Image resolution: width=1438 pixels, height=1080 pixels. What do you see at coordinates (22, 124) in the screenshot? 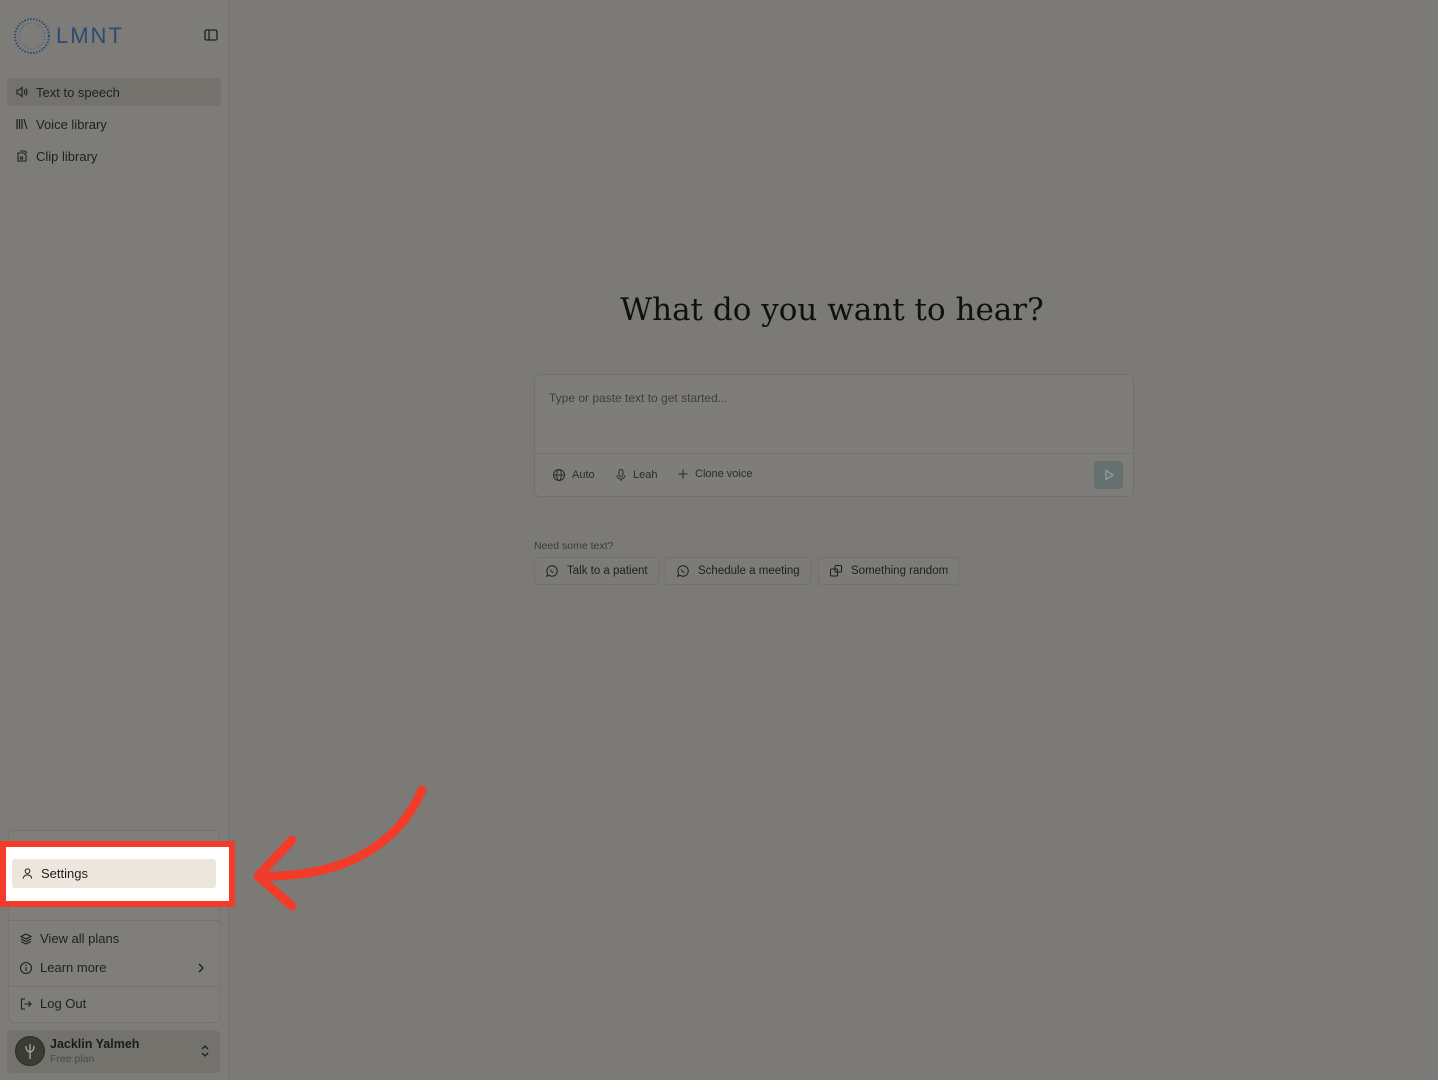
I see `library-icon` at bounding box center [22, 124].